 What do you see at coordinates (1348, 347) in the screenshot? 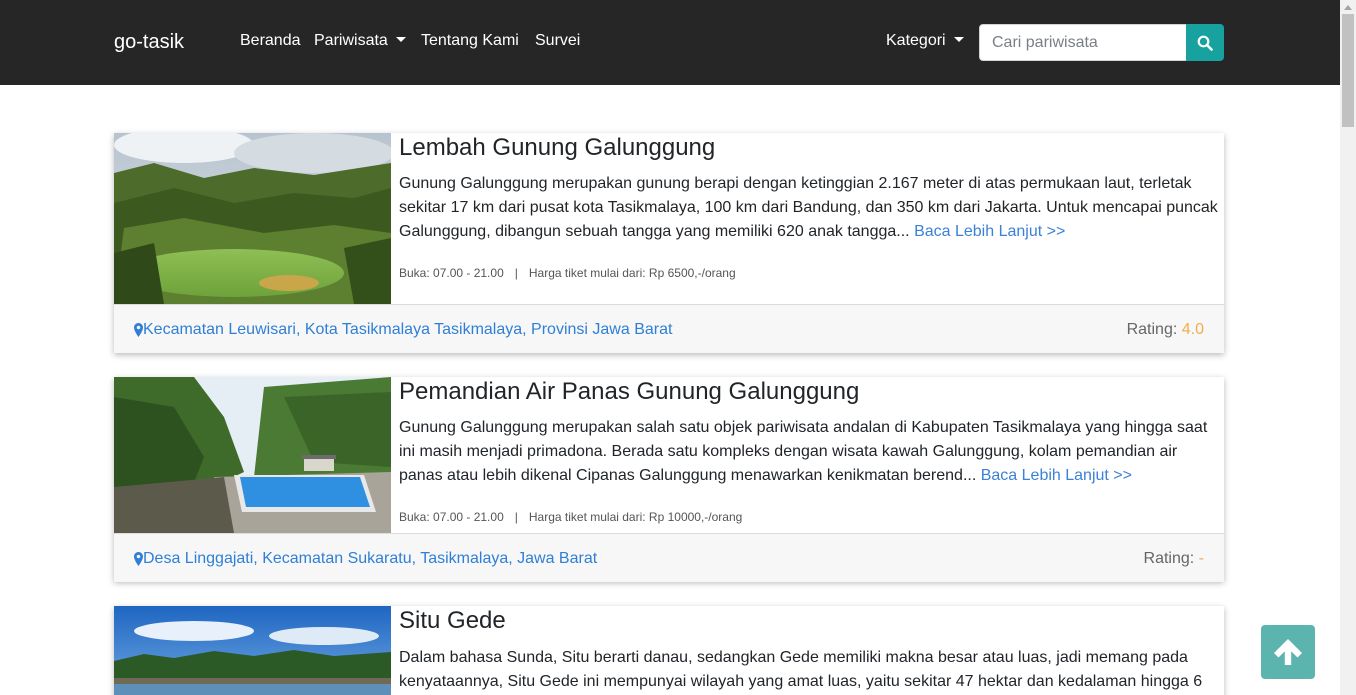
I see `page-scrollbar` at bounding box center [1348, 347].